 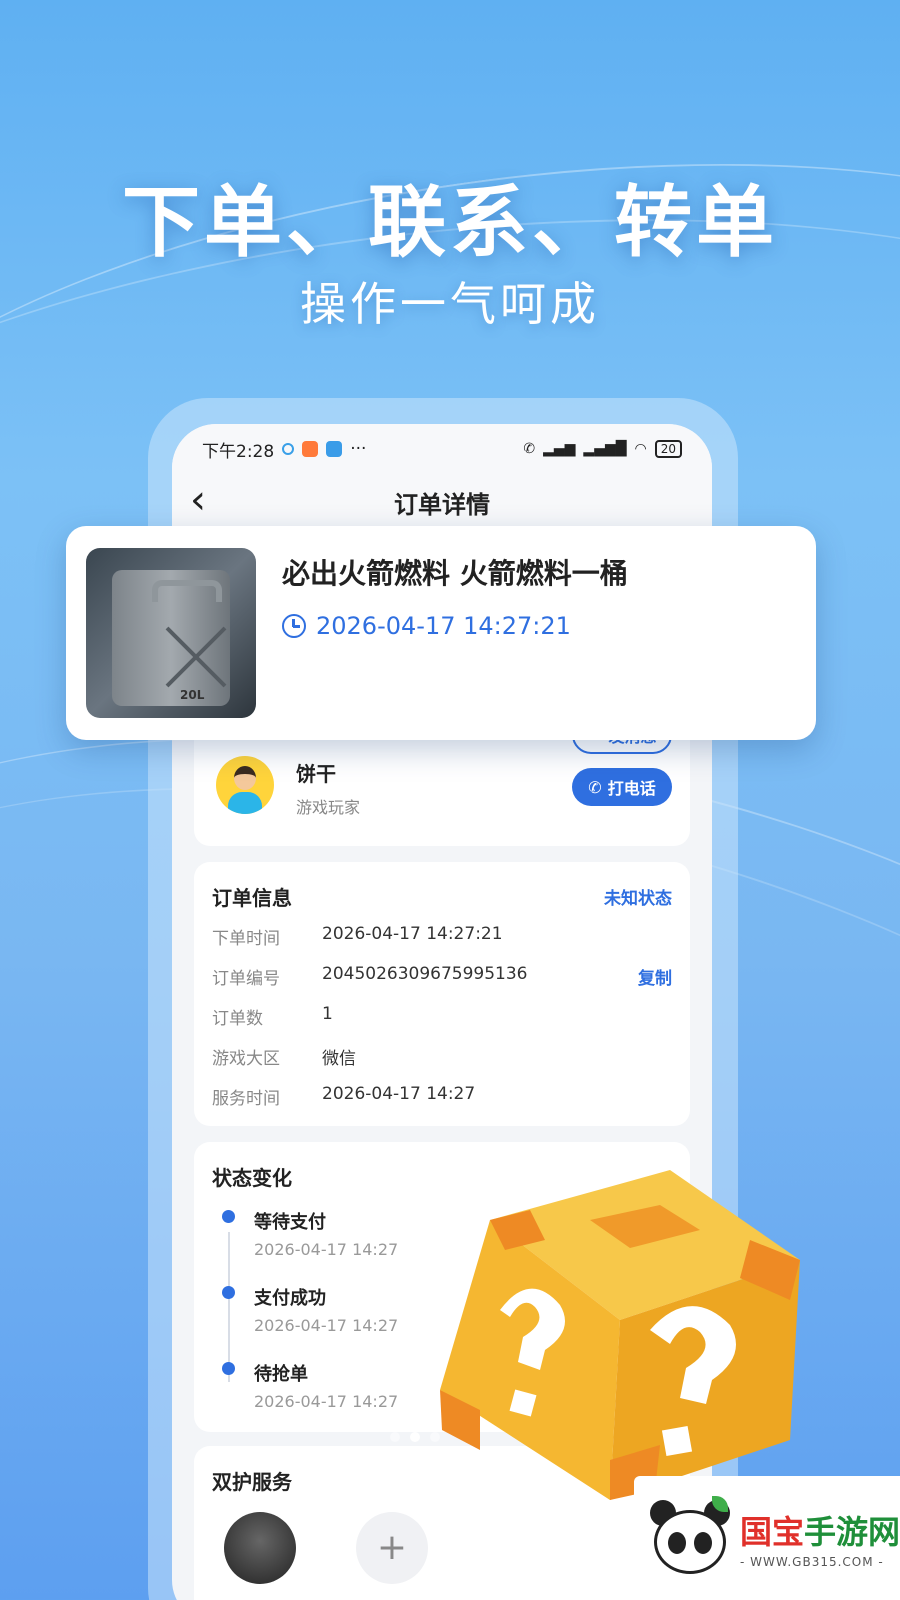 I want to click on nav-bar: ‹ 订单详情, so click(x=442, y=502).